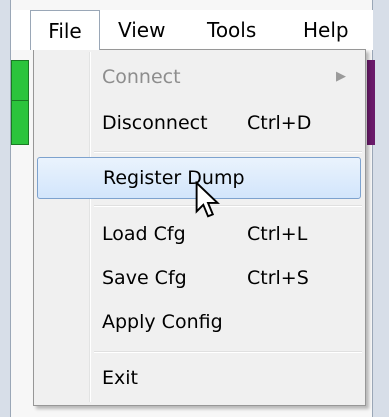 The image size is (389, 417). Describe the element at coordinates (277, 234) in the screenshot. I see `menu-item-load-cfg-shortcut: Ctrl+L` at that location.